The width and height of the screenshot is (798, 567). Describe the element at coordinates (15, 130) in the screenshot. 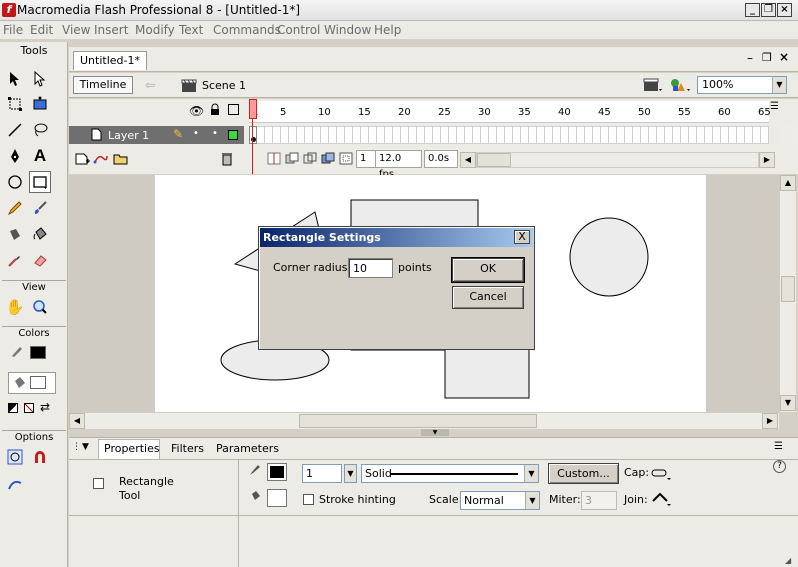

I see `line-tool-icon` at that location.